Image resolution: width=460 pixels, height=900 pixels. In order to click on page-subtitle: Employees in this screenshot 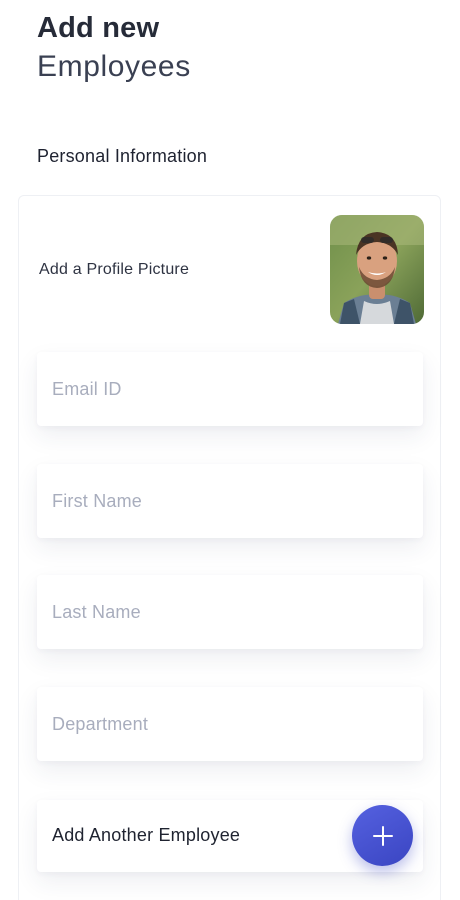, I will do `click(114, 66)`.